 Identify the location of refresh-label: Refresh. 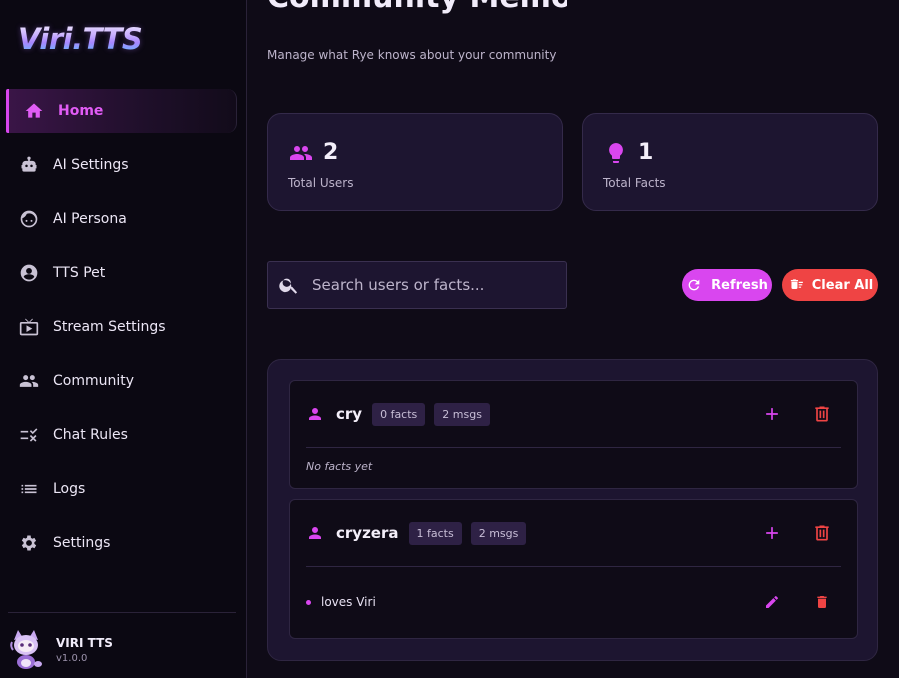
(739, 285).